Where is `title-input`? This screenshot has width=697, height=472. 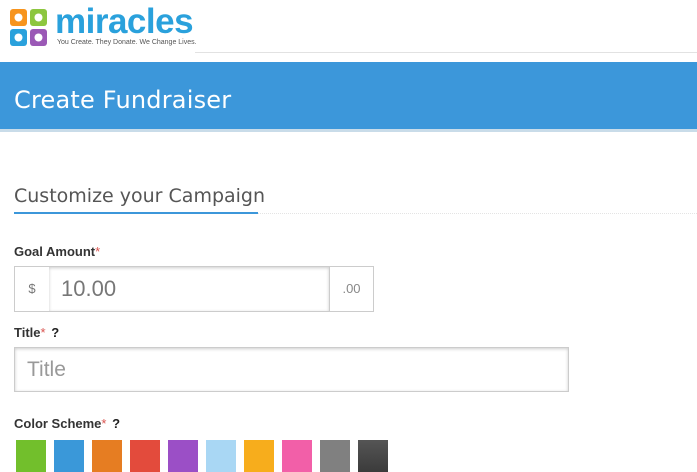
title-input is located at coordinates (291, 369).